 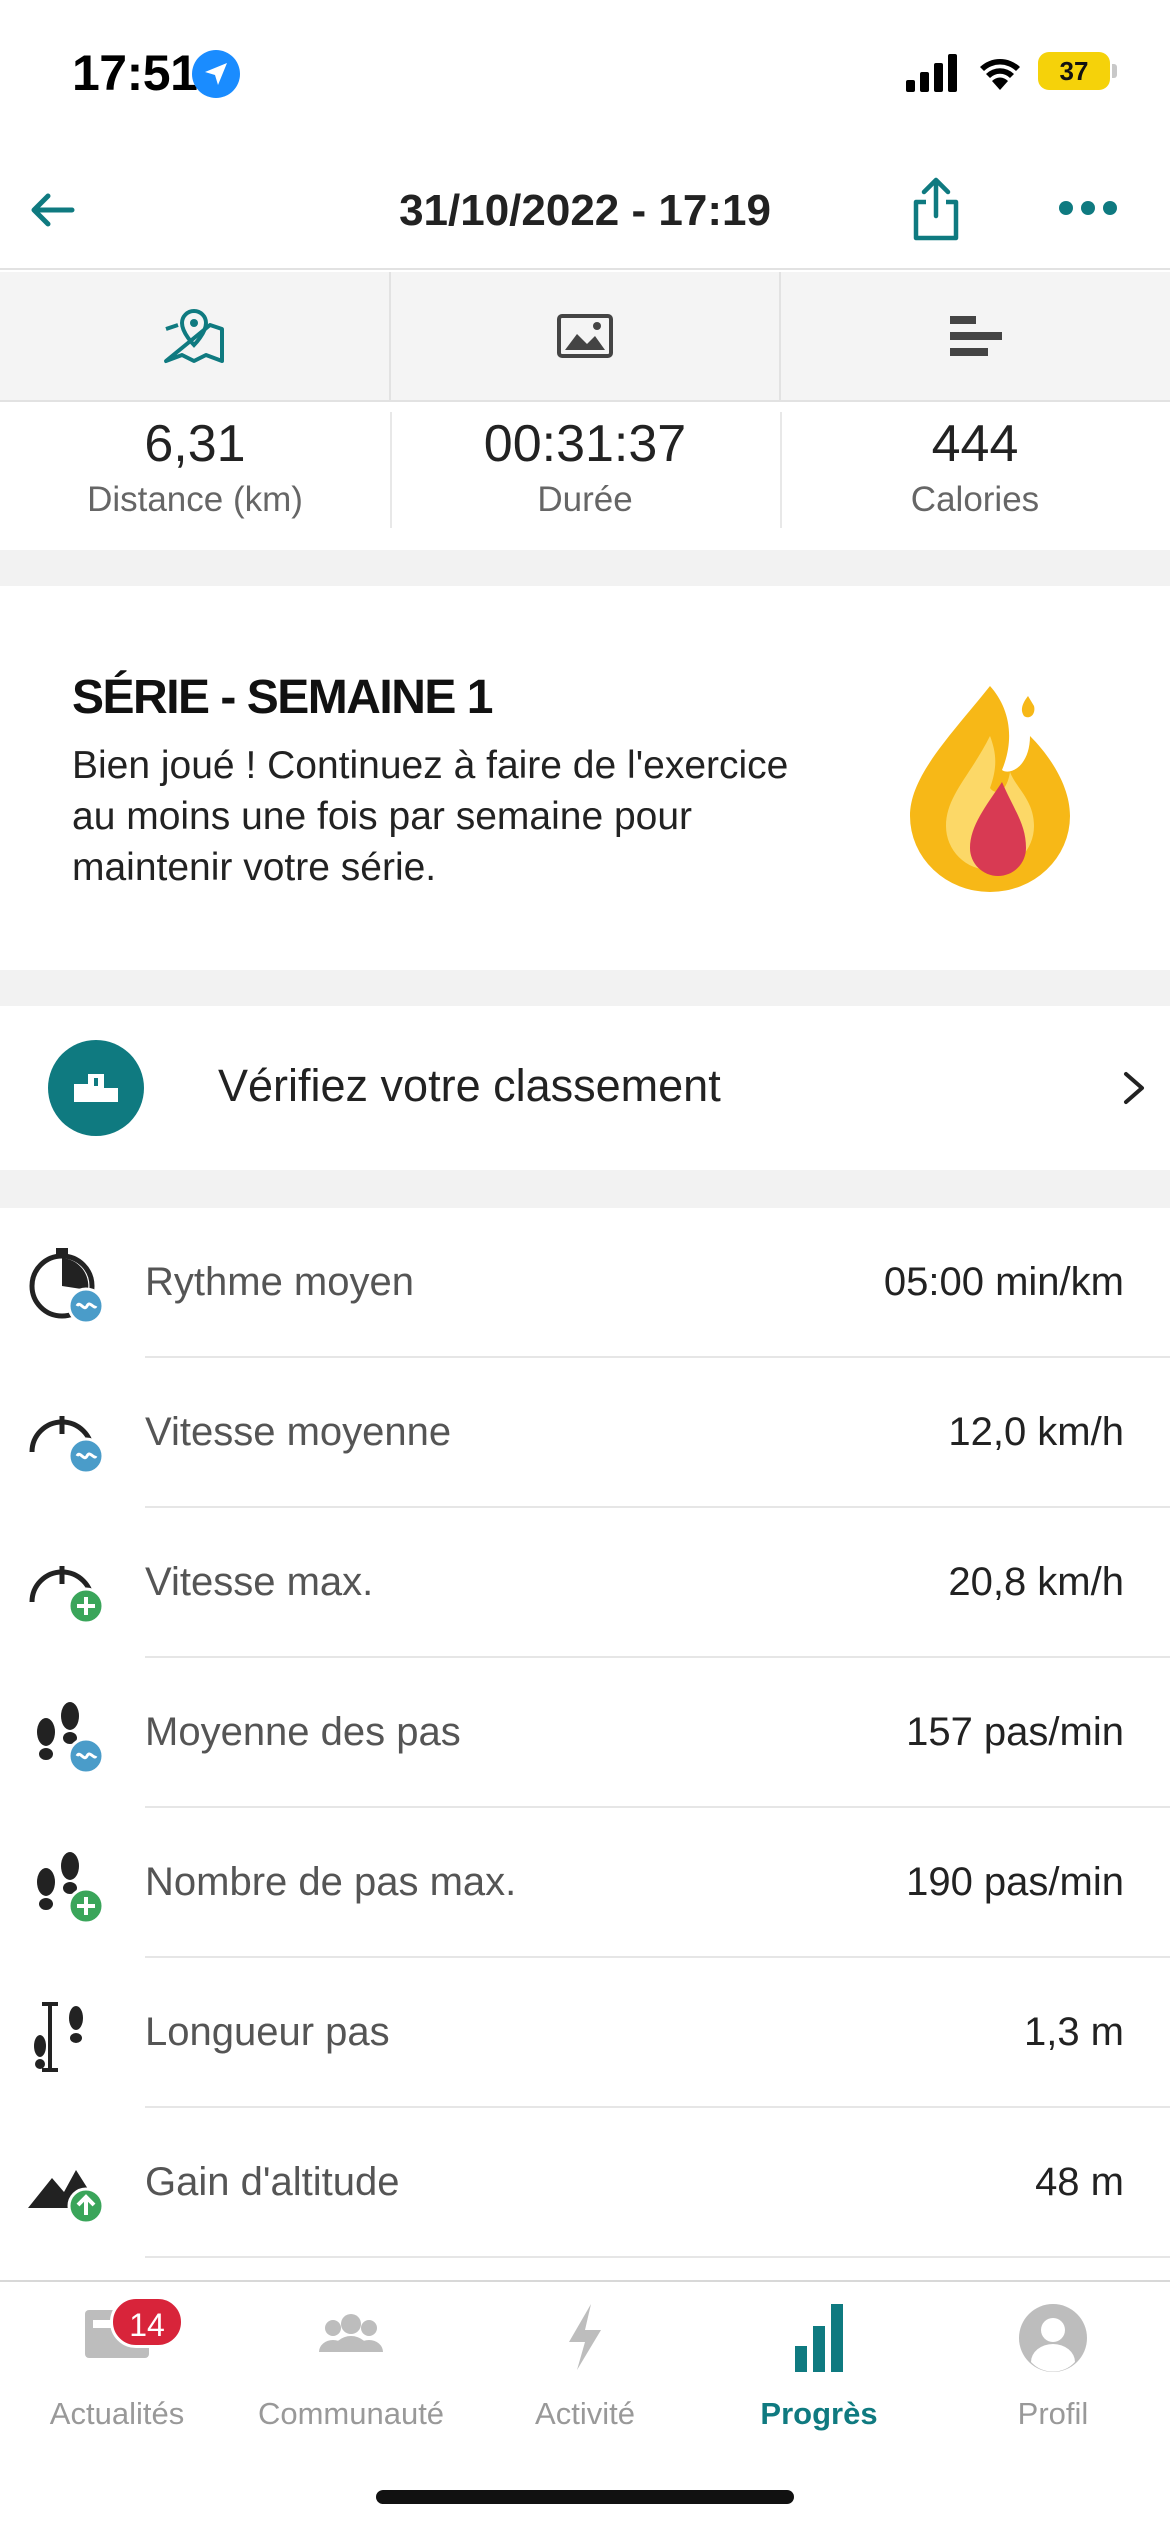 I want to click on metric-row: Vitesse moyenne 12,0 km/h, so click(x=585, y=1433).